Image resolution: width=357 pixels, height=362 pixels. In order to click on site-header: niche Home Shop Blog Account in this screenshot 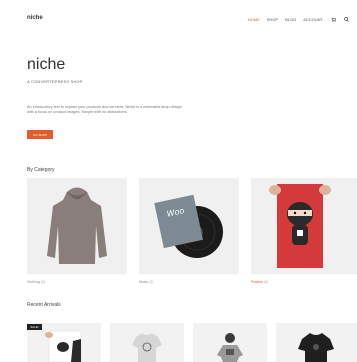, I will do `click(178, 20)`.